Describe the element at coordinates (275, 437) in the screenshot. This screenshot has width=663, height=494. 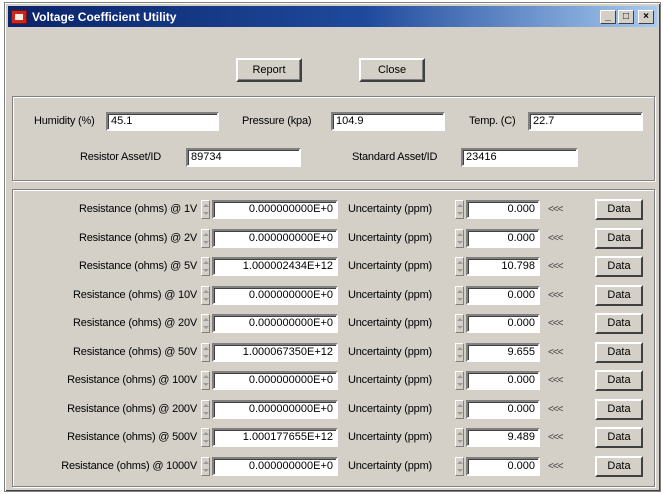
I see `resistance-field: 1.000177655E+12` at that location.